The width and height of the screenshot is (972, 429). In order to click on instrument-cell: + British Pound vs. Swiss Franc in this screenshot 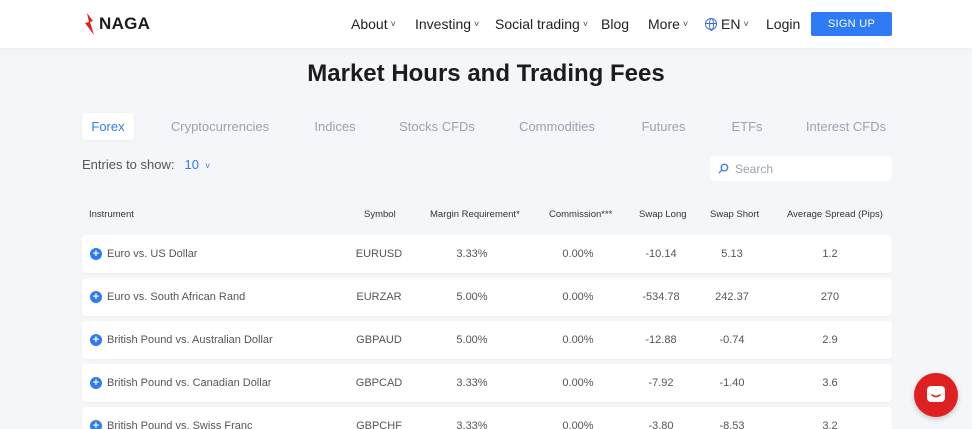, I will do `click(171, 418)`.